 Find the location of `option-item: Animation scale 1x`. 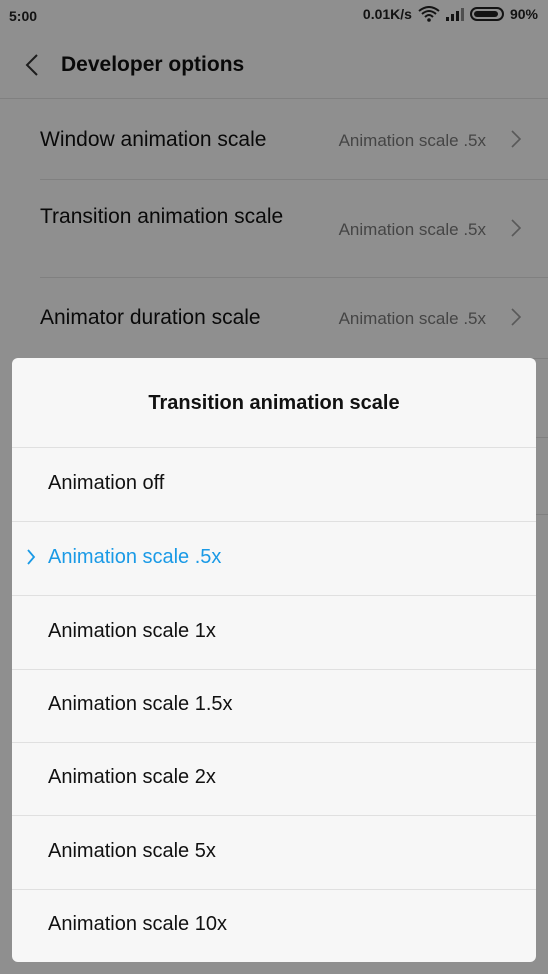

option-item: Animation scale 1x is located at coordinates (274, 633).